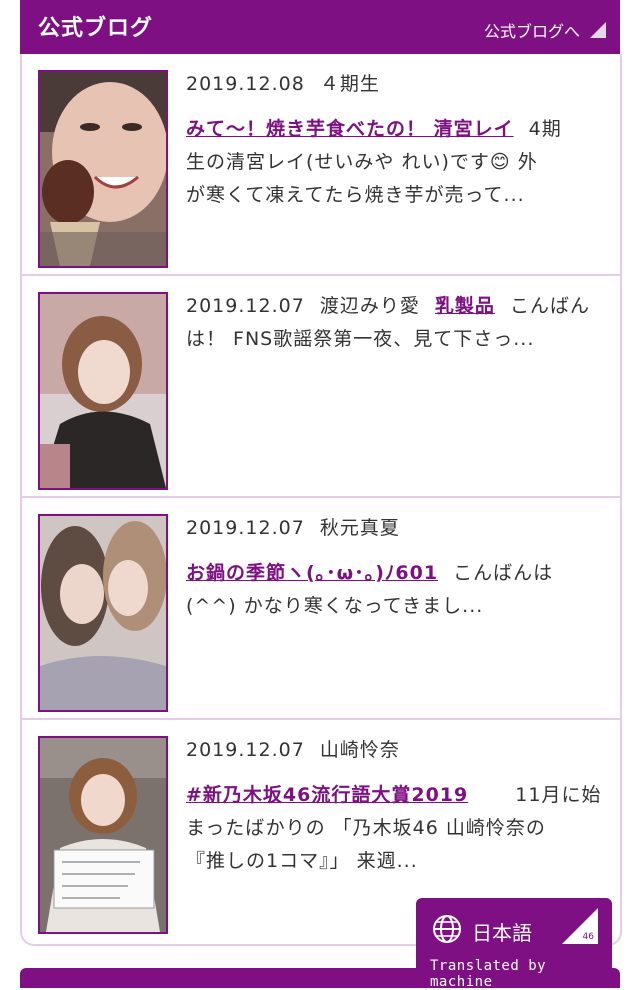  I want to click on entry-excerpt: こんばん, so click(549, 306).